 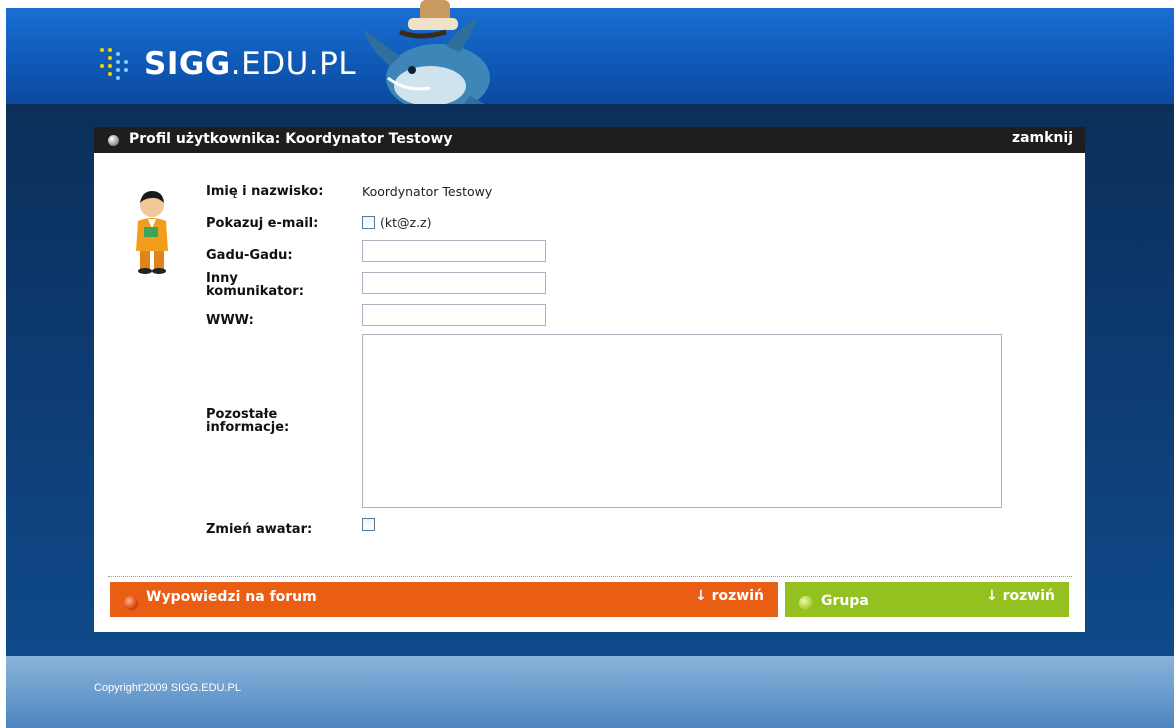 I want to click on name-label: Imię i nazwisko:, so click(x=265, y=191).